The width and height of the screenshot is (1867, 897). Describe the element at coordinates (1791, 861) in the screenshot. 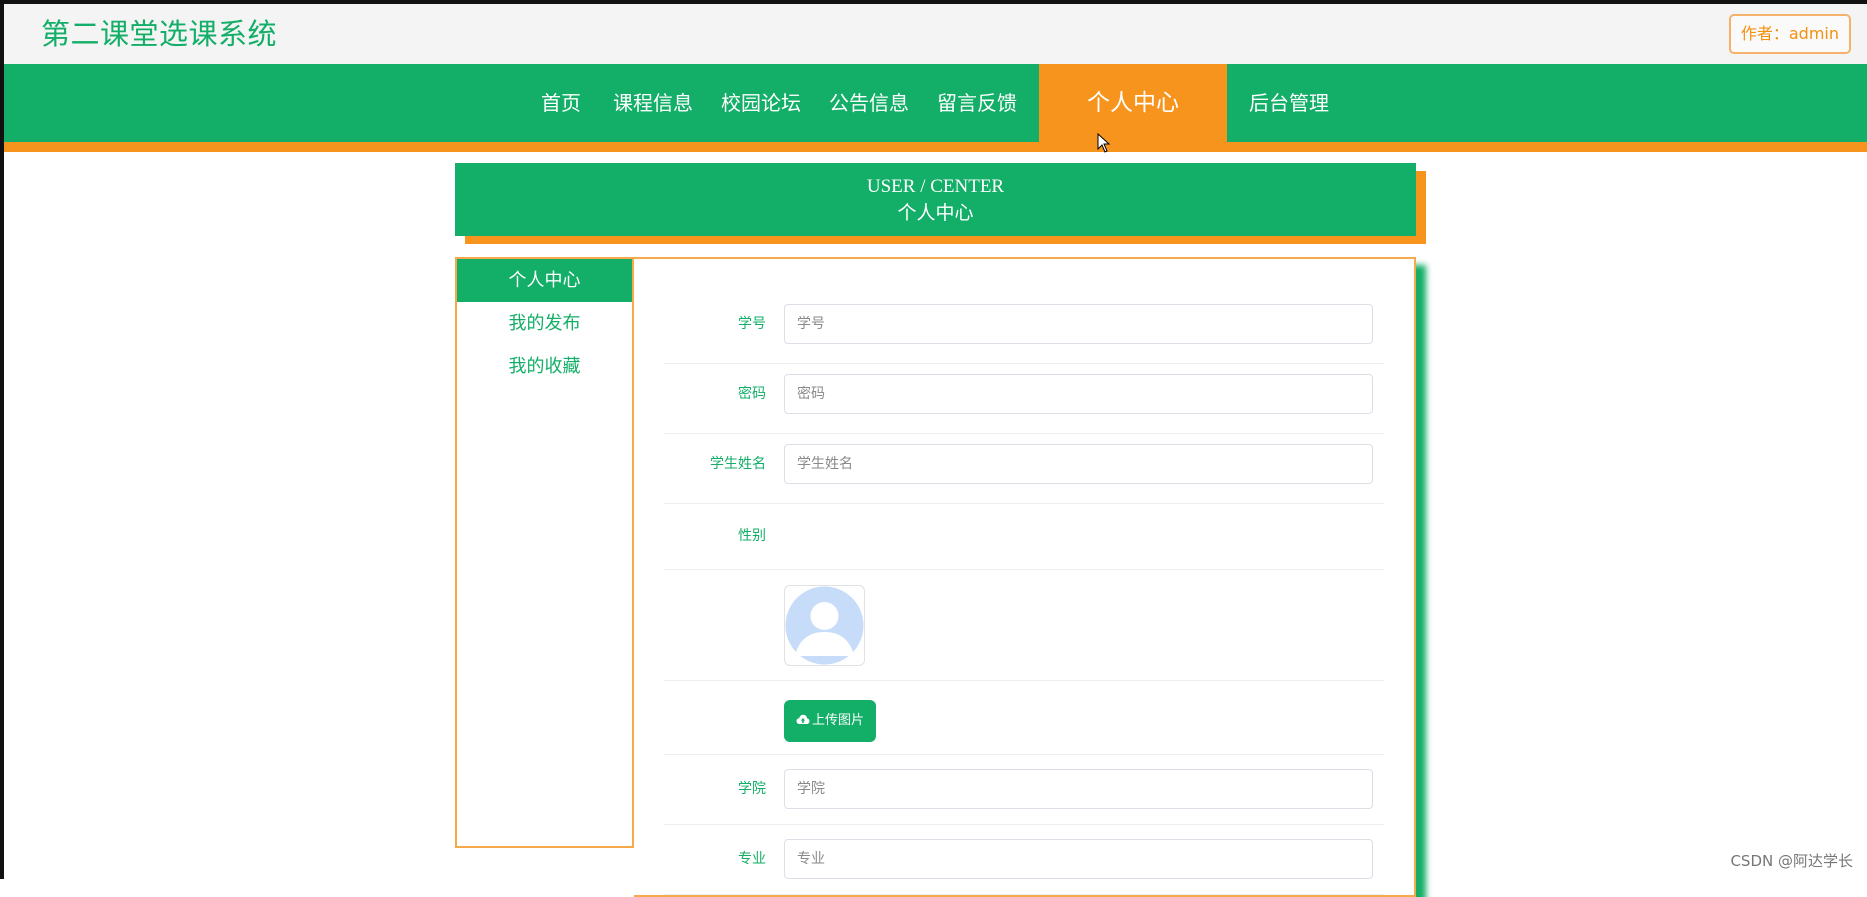

I see `csdn-watermark: CSDN @阿达学长` at that location.